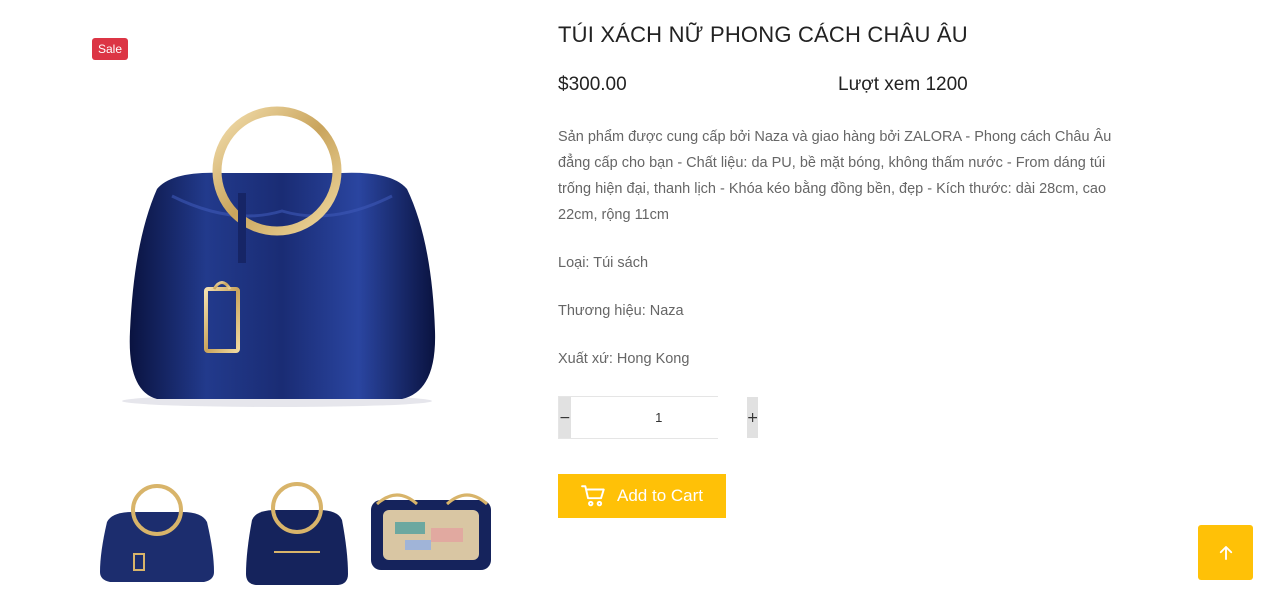 The image size is (1270, 602). Describe the element at coordinates (110, 49) in the screenshot. I see `sale-badge: Sale` at that location.